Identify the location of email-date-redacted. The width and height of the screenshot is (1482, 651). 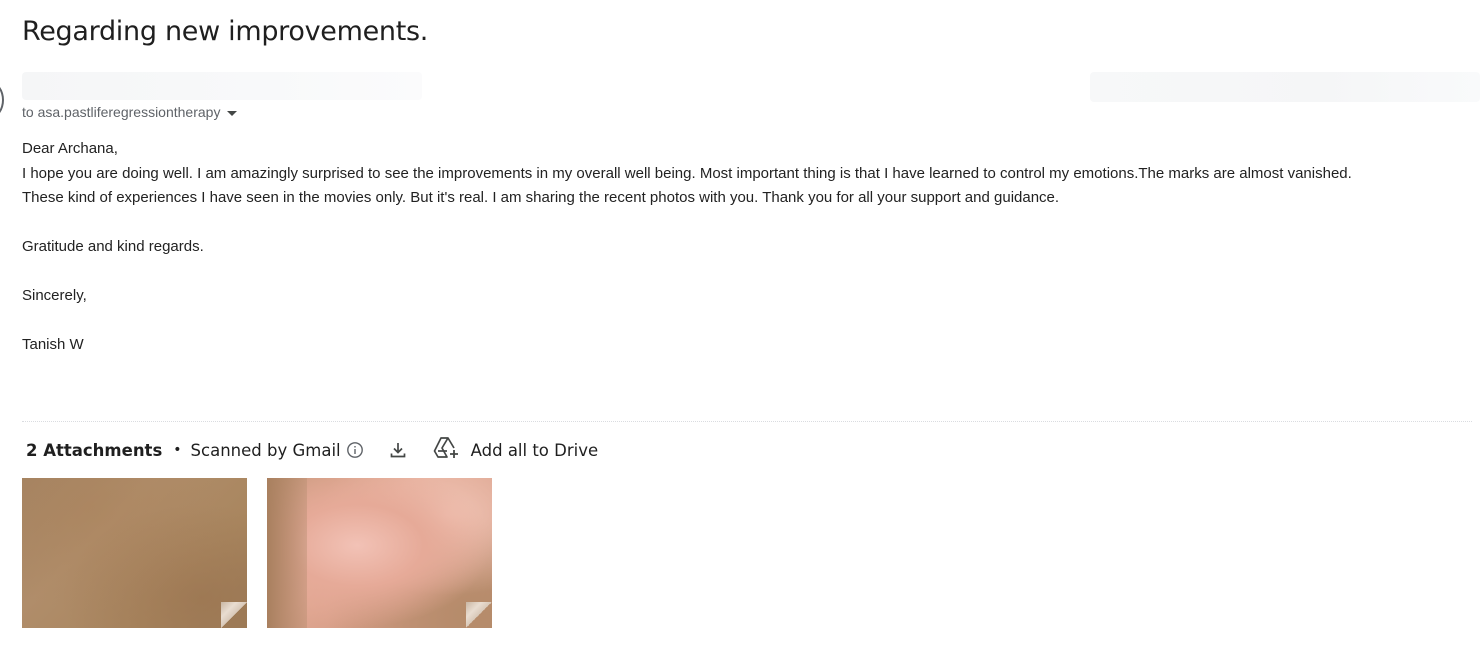
(1285, 87).